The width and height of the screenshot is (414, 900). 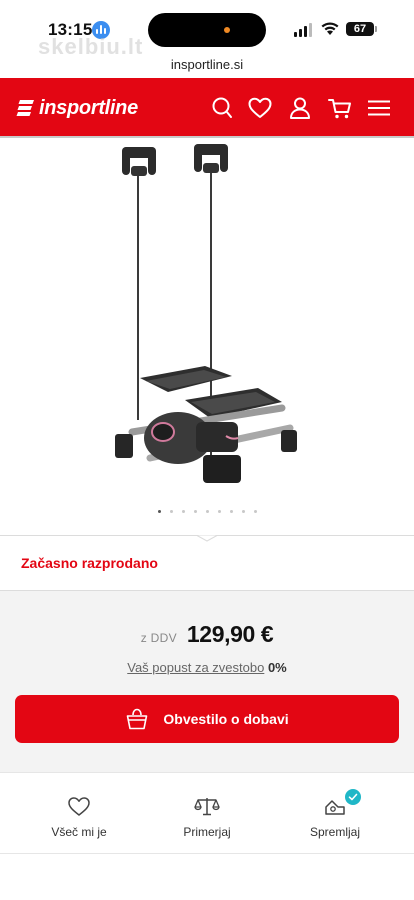 I want to click on gallery-pagination, so click(x=207, y=511).